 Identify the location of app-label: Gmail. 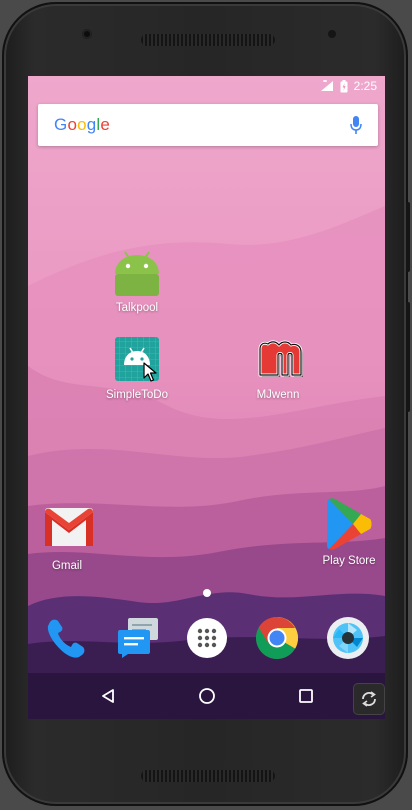
(67, 566).